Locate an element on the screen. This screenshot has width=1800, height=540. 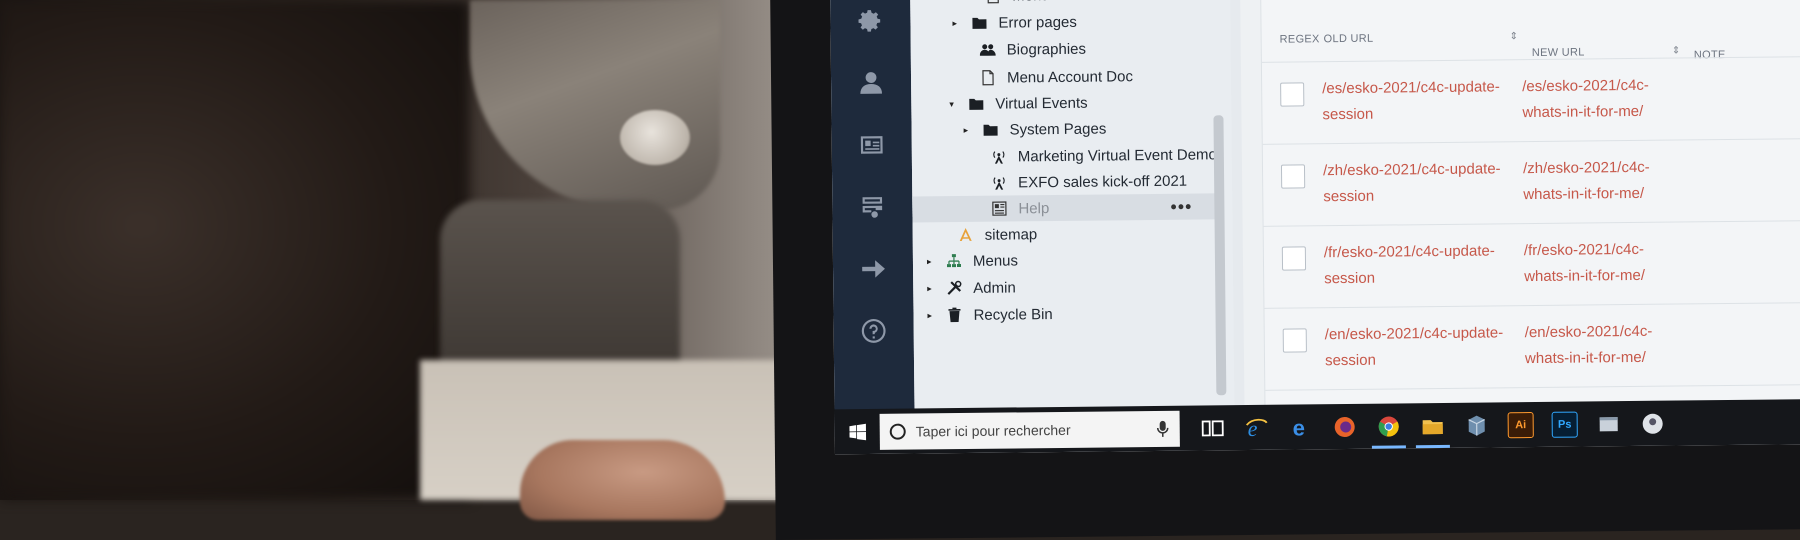
microphone-icon is located at coordinates (1163, 428).